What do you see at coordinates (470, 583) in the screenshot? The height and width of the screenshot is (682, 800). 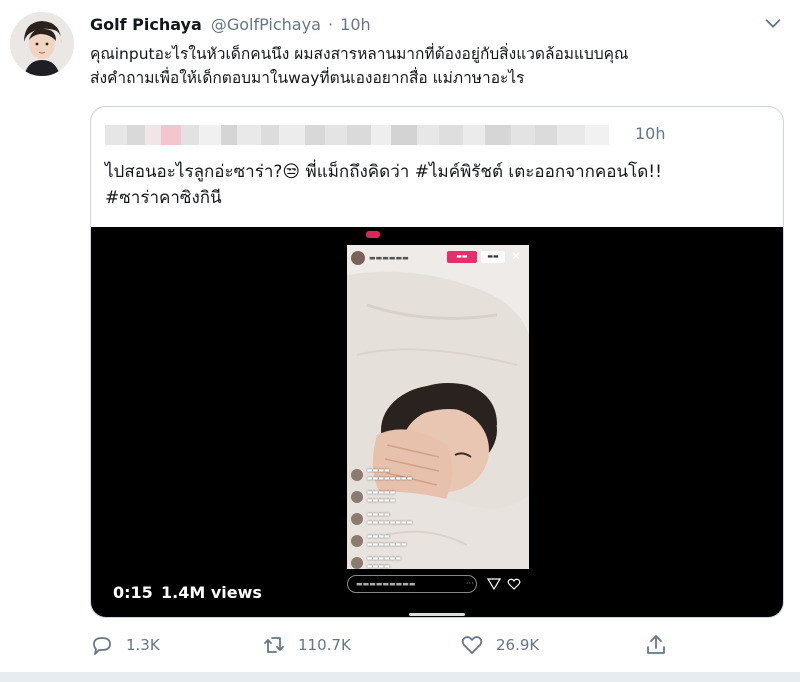 I see `more-icon: ···` at bounding box center [470, 583].